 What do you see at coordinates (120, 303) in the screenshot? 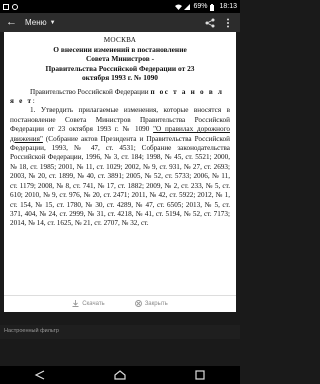
I see `action-bar: Скачать Закрыть` at bounding box center [120, 303].